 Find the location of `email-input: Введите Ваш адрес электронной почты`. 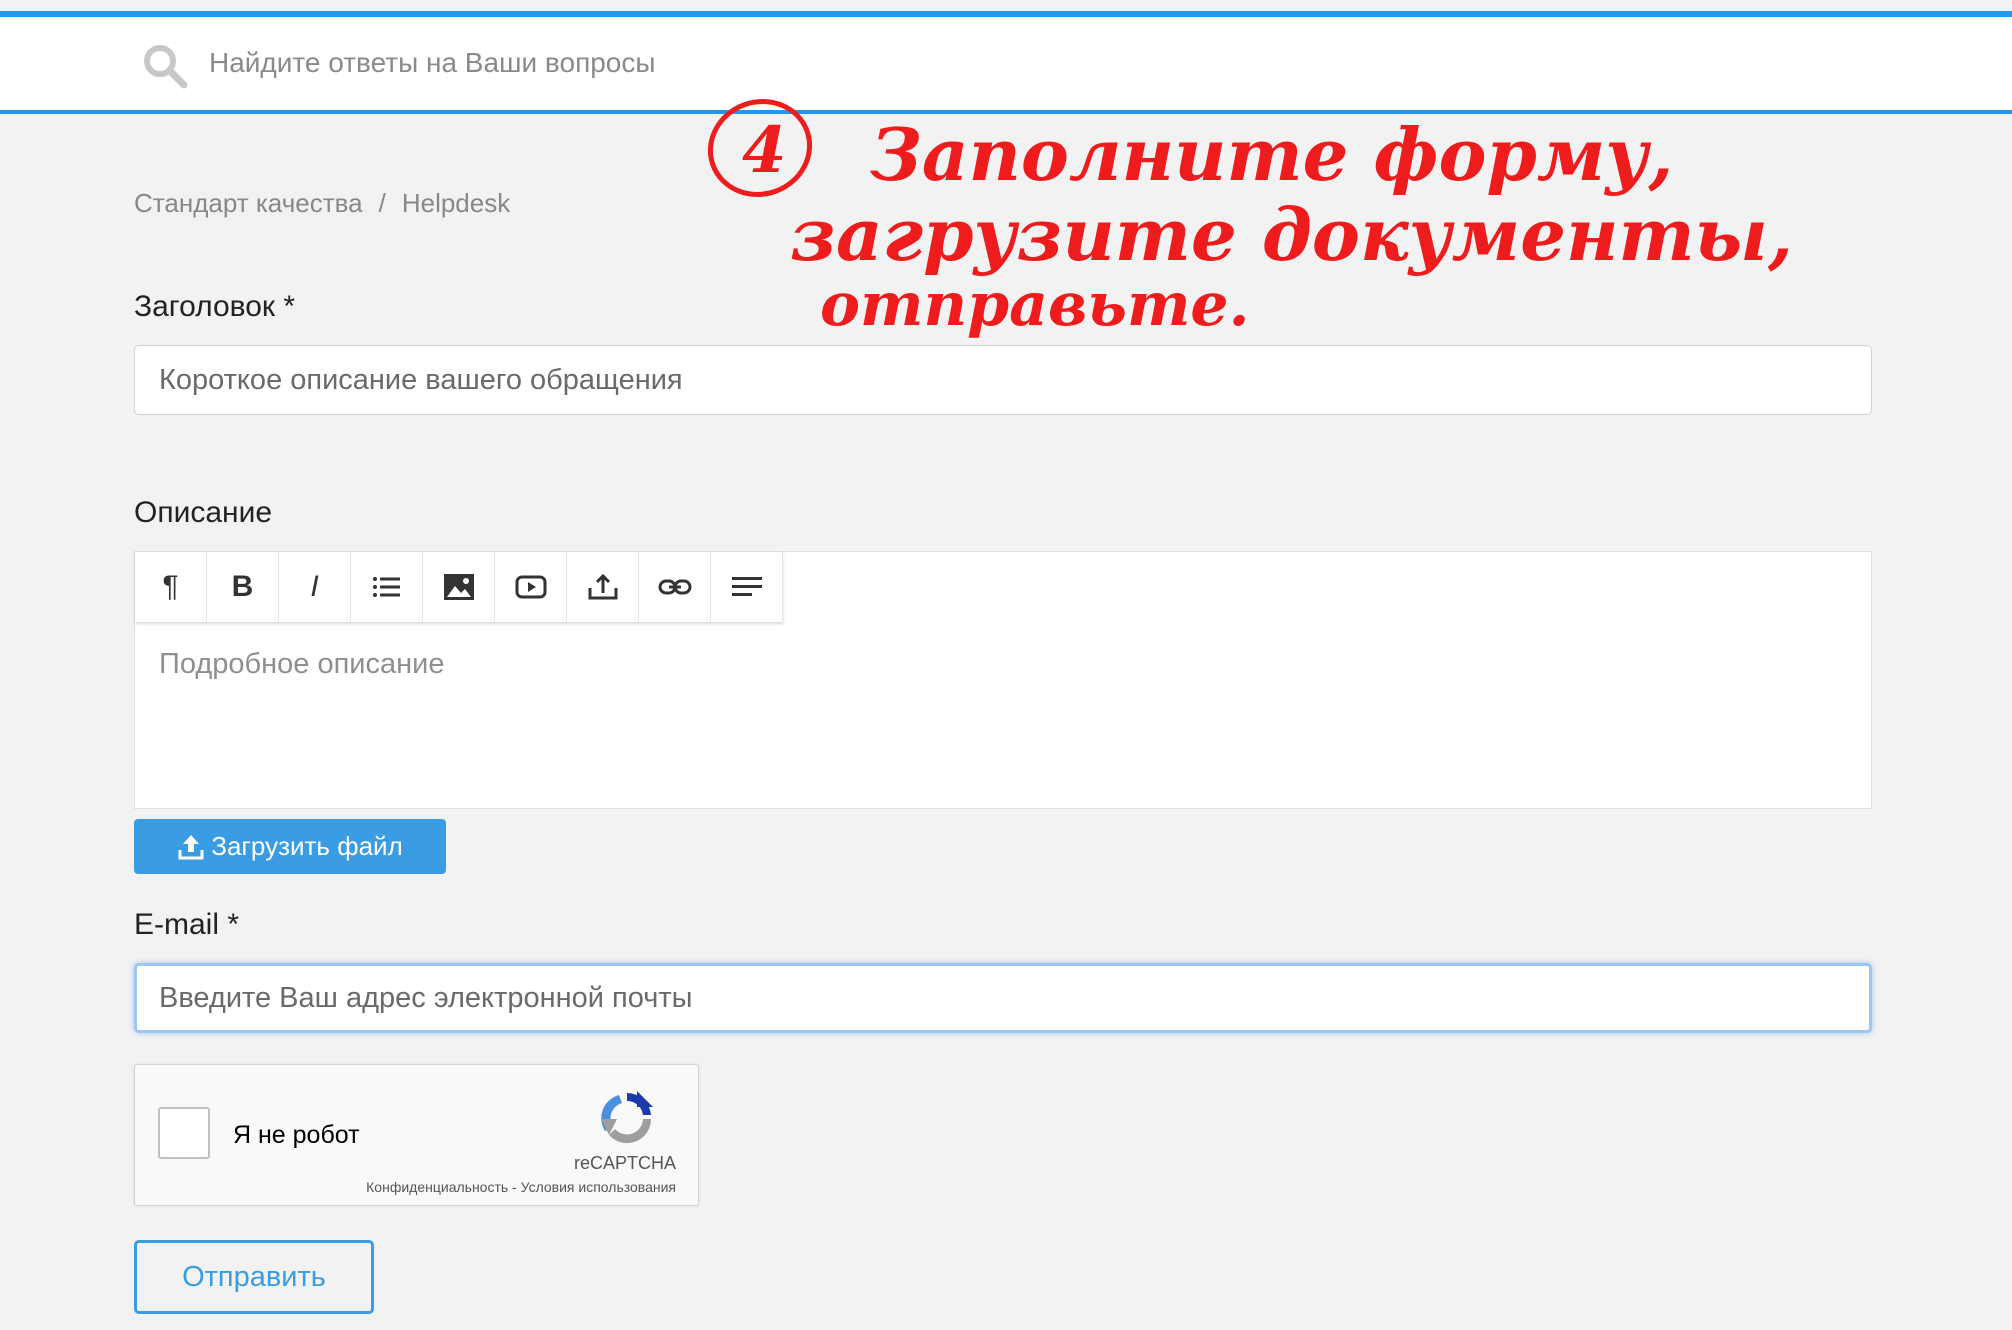

email-input: Введите Ваш адрес электронной почты is located at coordinates (1003, 998).